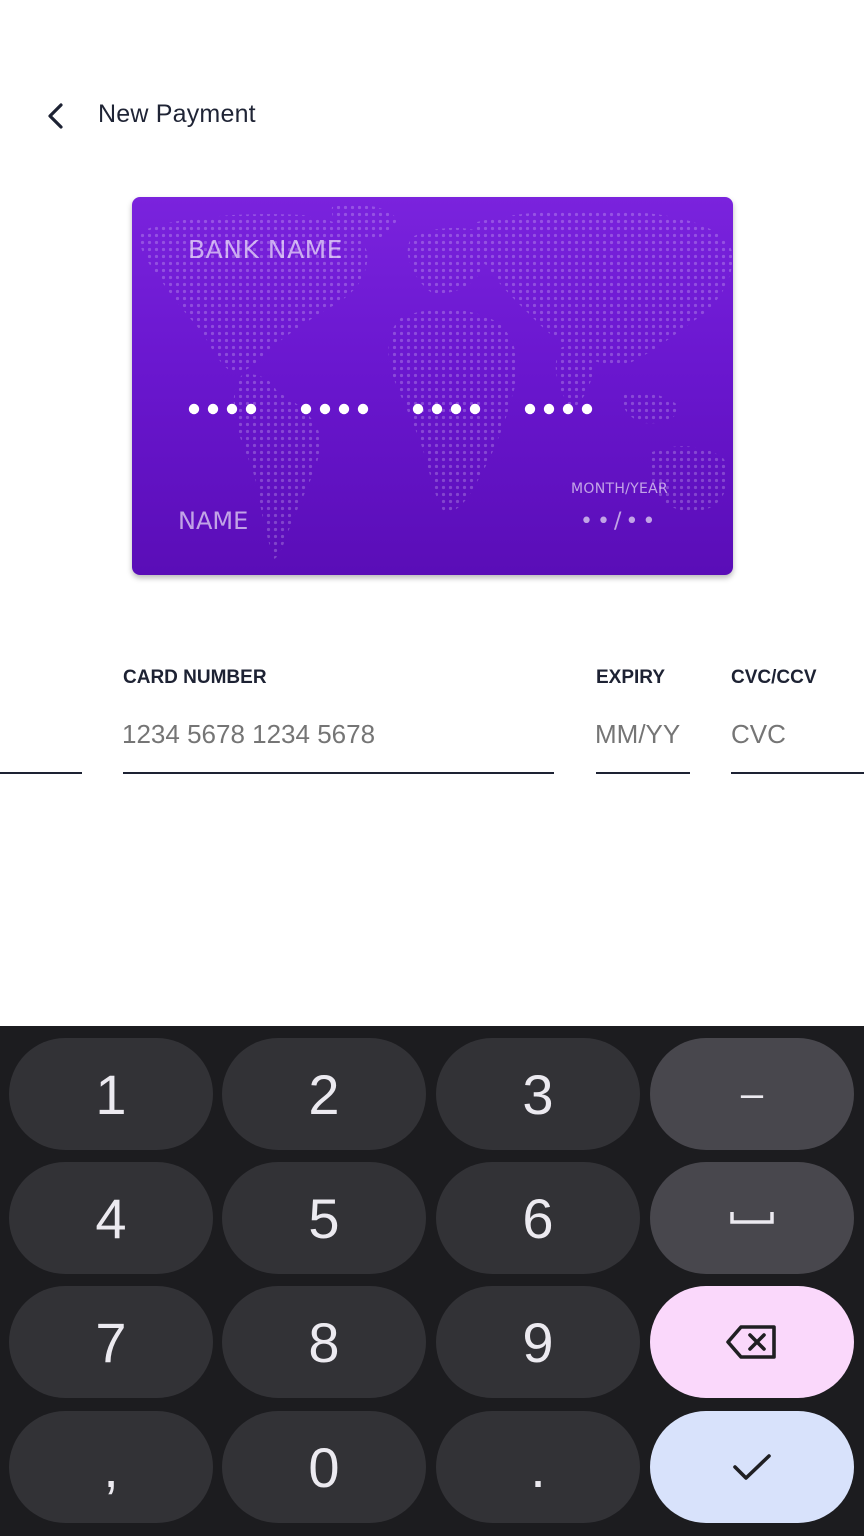  What do you see at coordinates (111, 1342) in the screenshot?
I see `key-7: 7` at bounding box center [111, 1342].